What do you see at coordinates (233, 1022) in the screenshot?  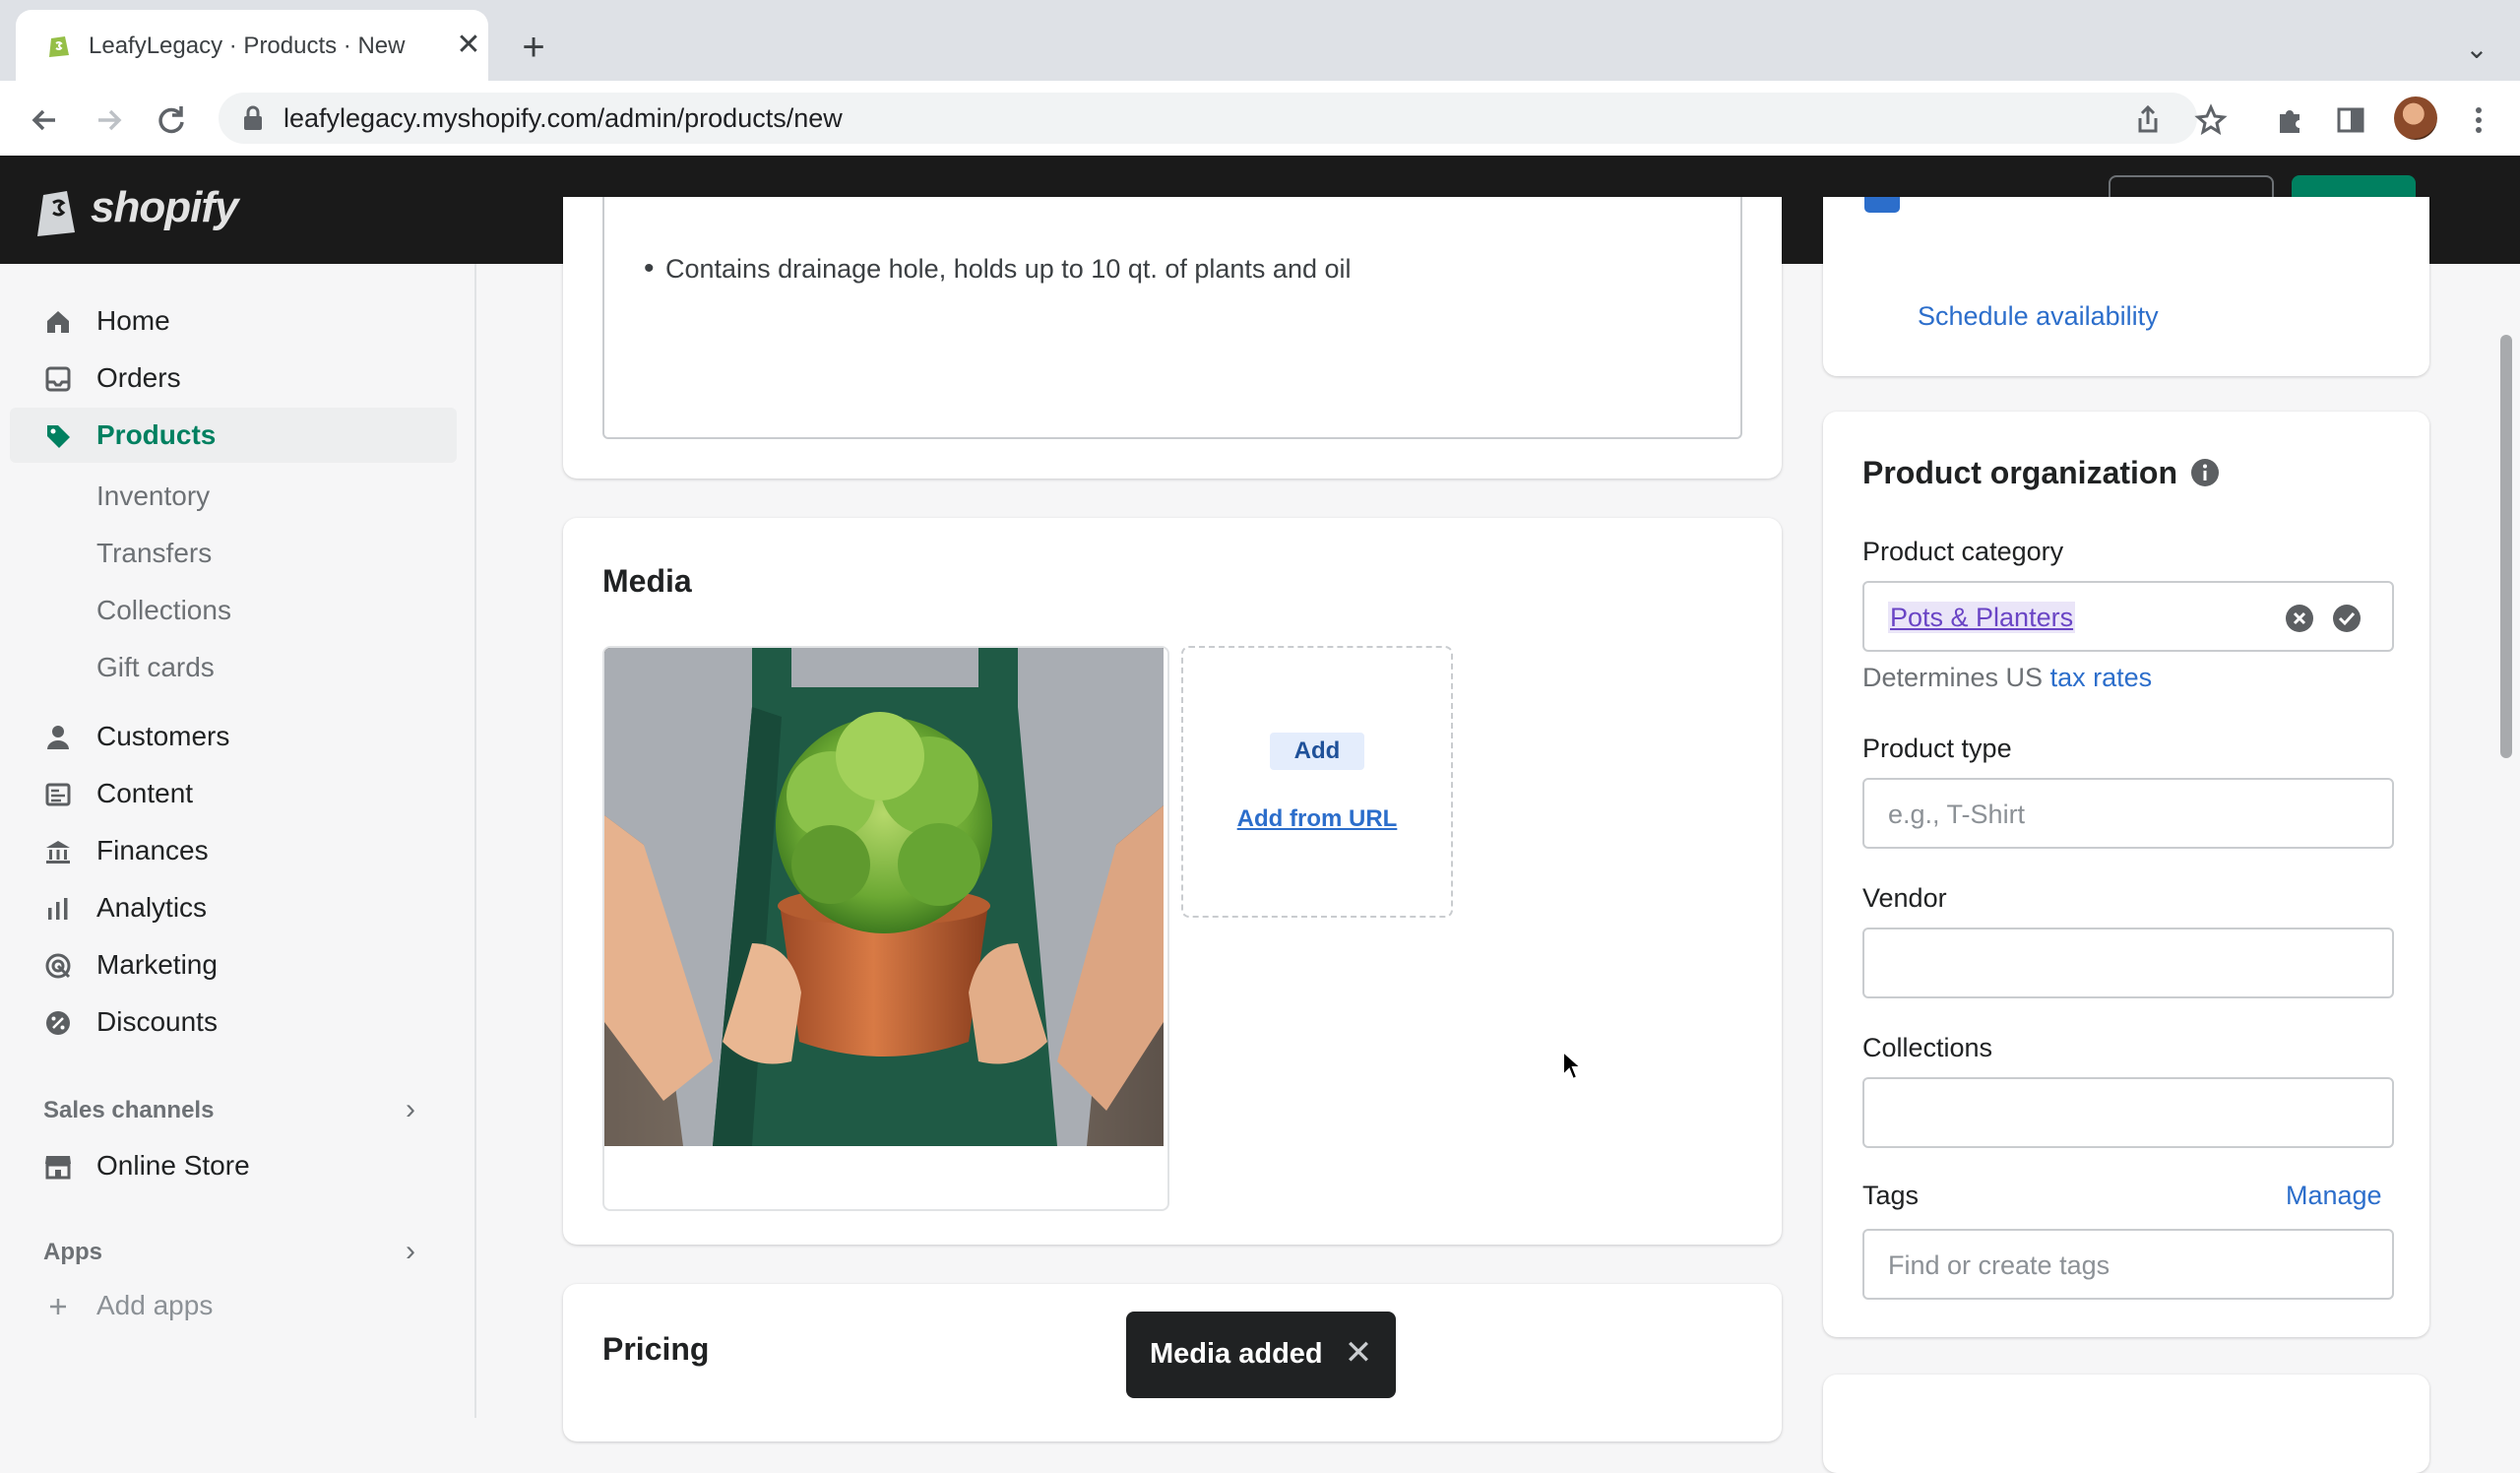 I see `sidebar-item-discounts: Discounts` at bounding box center [233, 1022].